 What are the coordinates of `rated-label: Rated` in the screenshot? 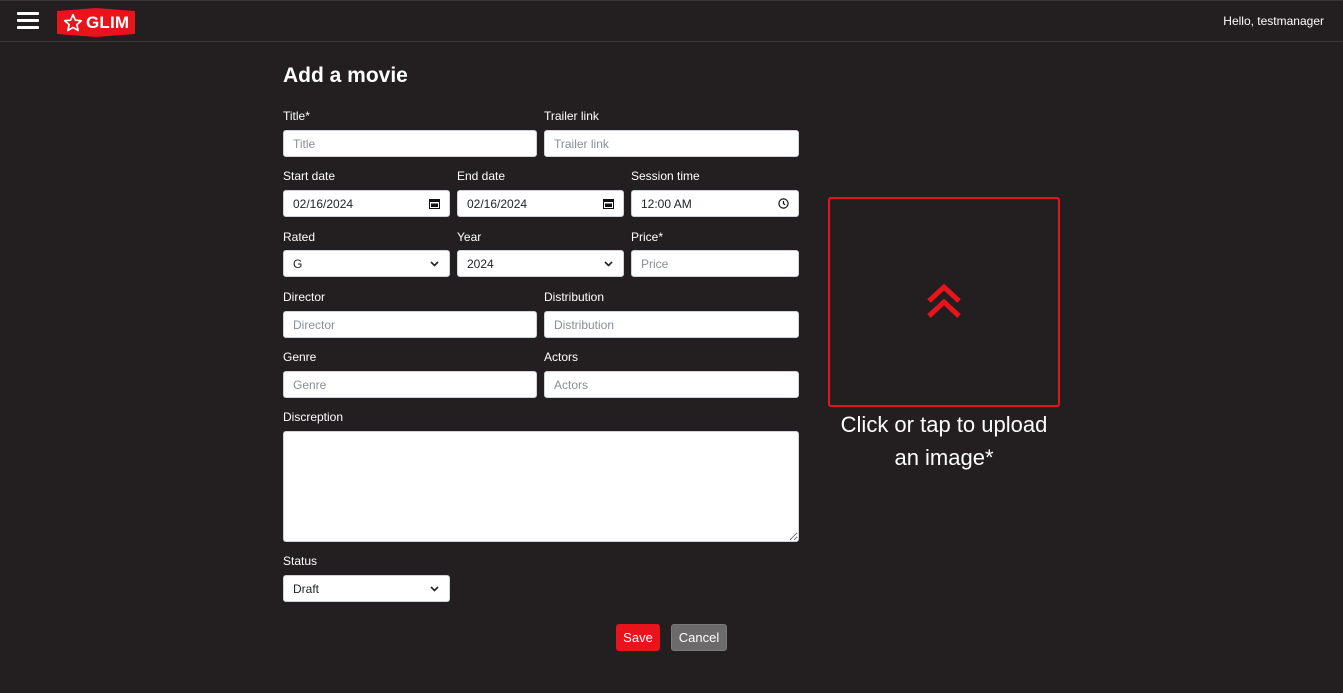 It's located at (299, 237).